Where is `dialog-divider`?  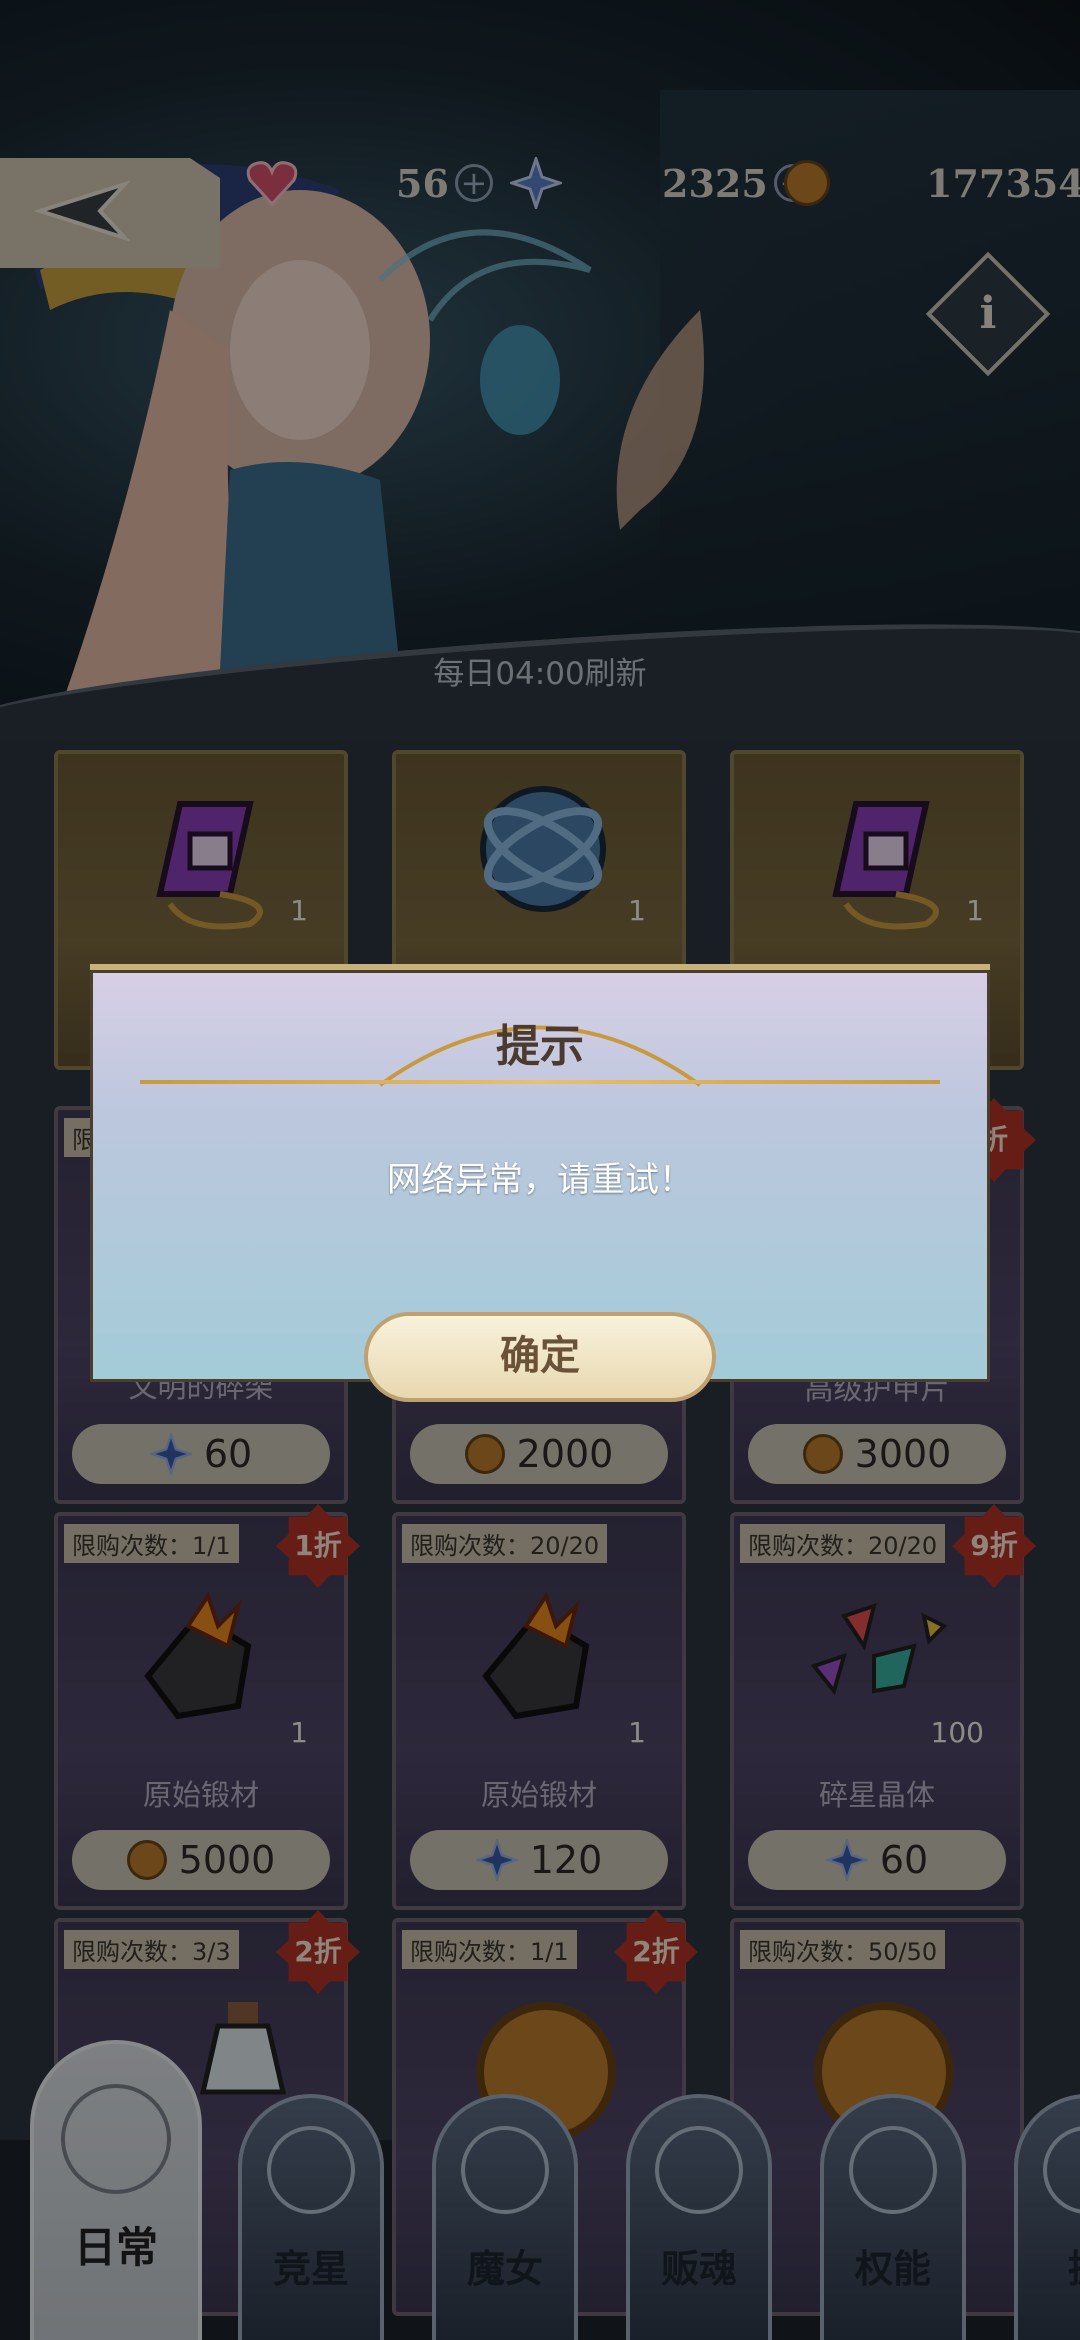 dialog-divider is located at coordinates (540, 1082).